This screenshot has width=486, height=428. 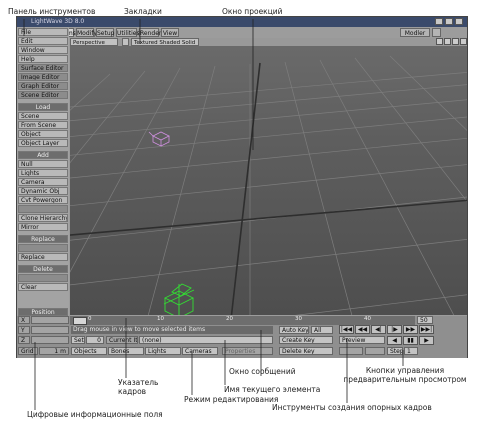 I want to click on annotation-toolbar-panel: Панель инструментов, so click(x=52, y=11).